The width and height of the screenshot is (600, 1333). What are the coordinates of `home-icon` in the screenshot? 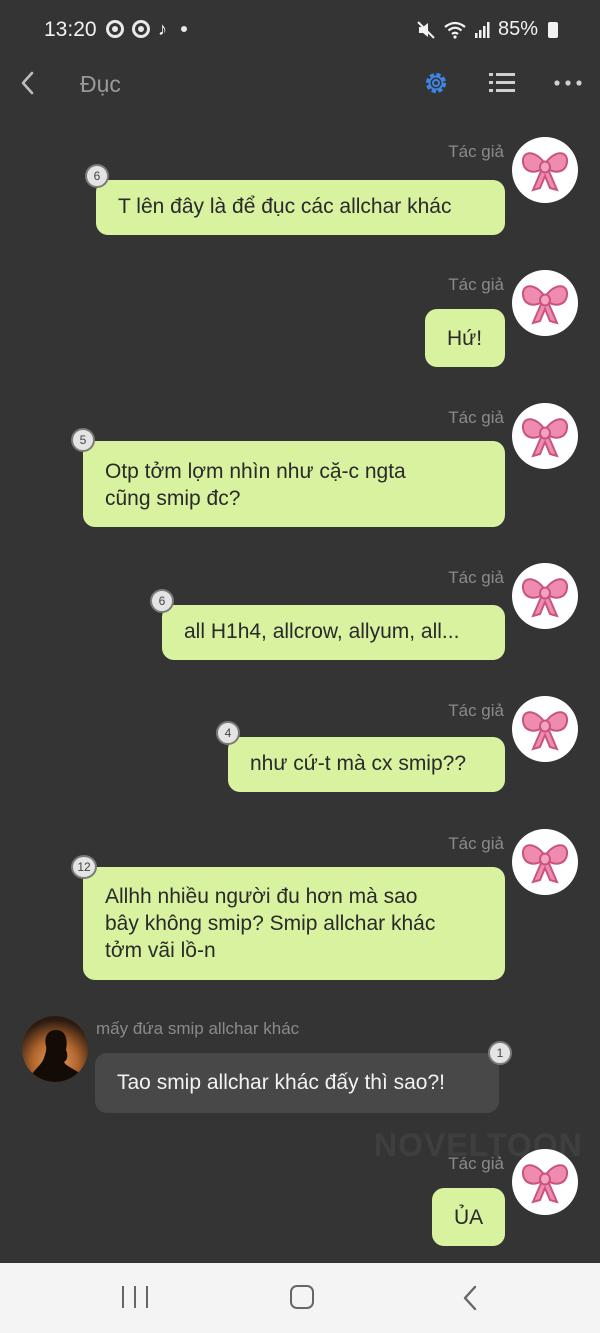 It's located at (302, 1297).